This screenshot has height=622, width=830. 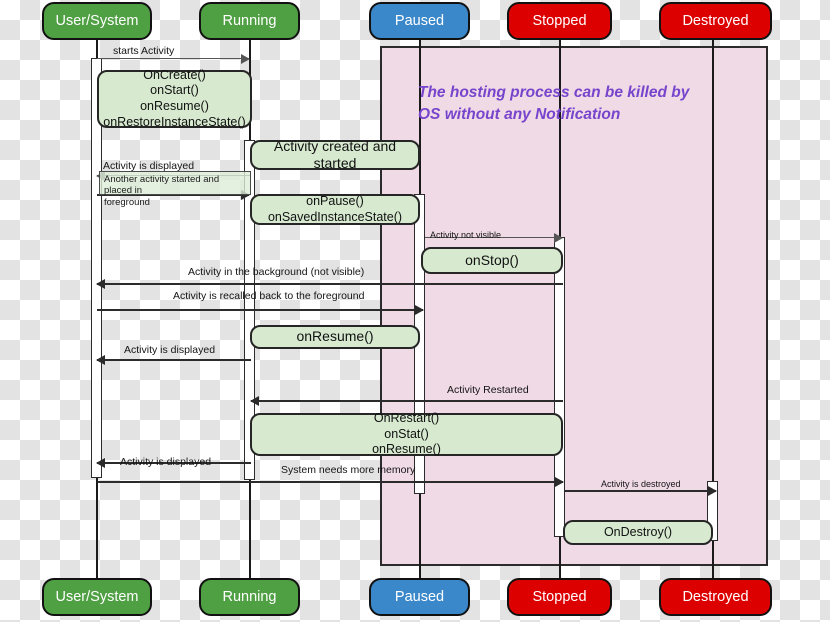 I want to click on message-label-more-memory: System needs more memory, so click(x=348, y=470).